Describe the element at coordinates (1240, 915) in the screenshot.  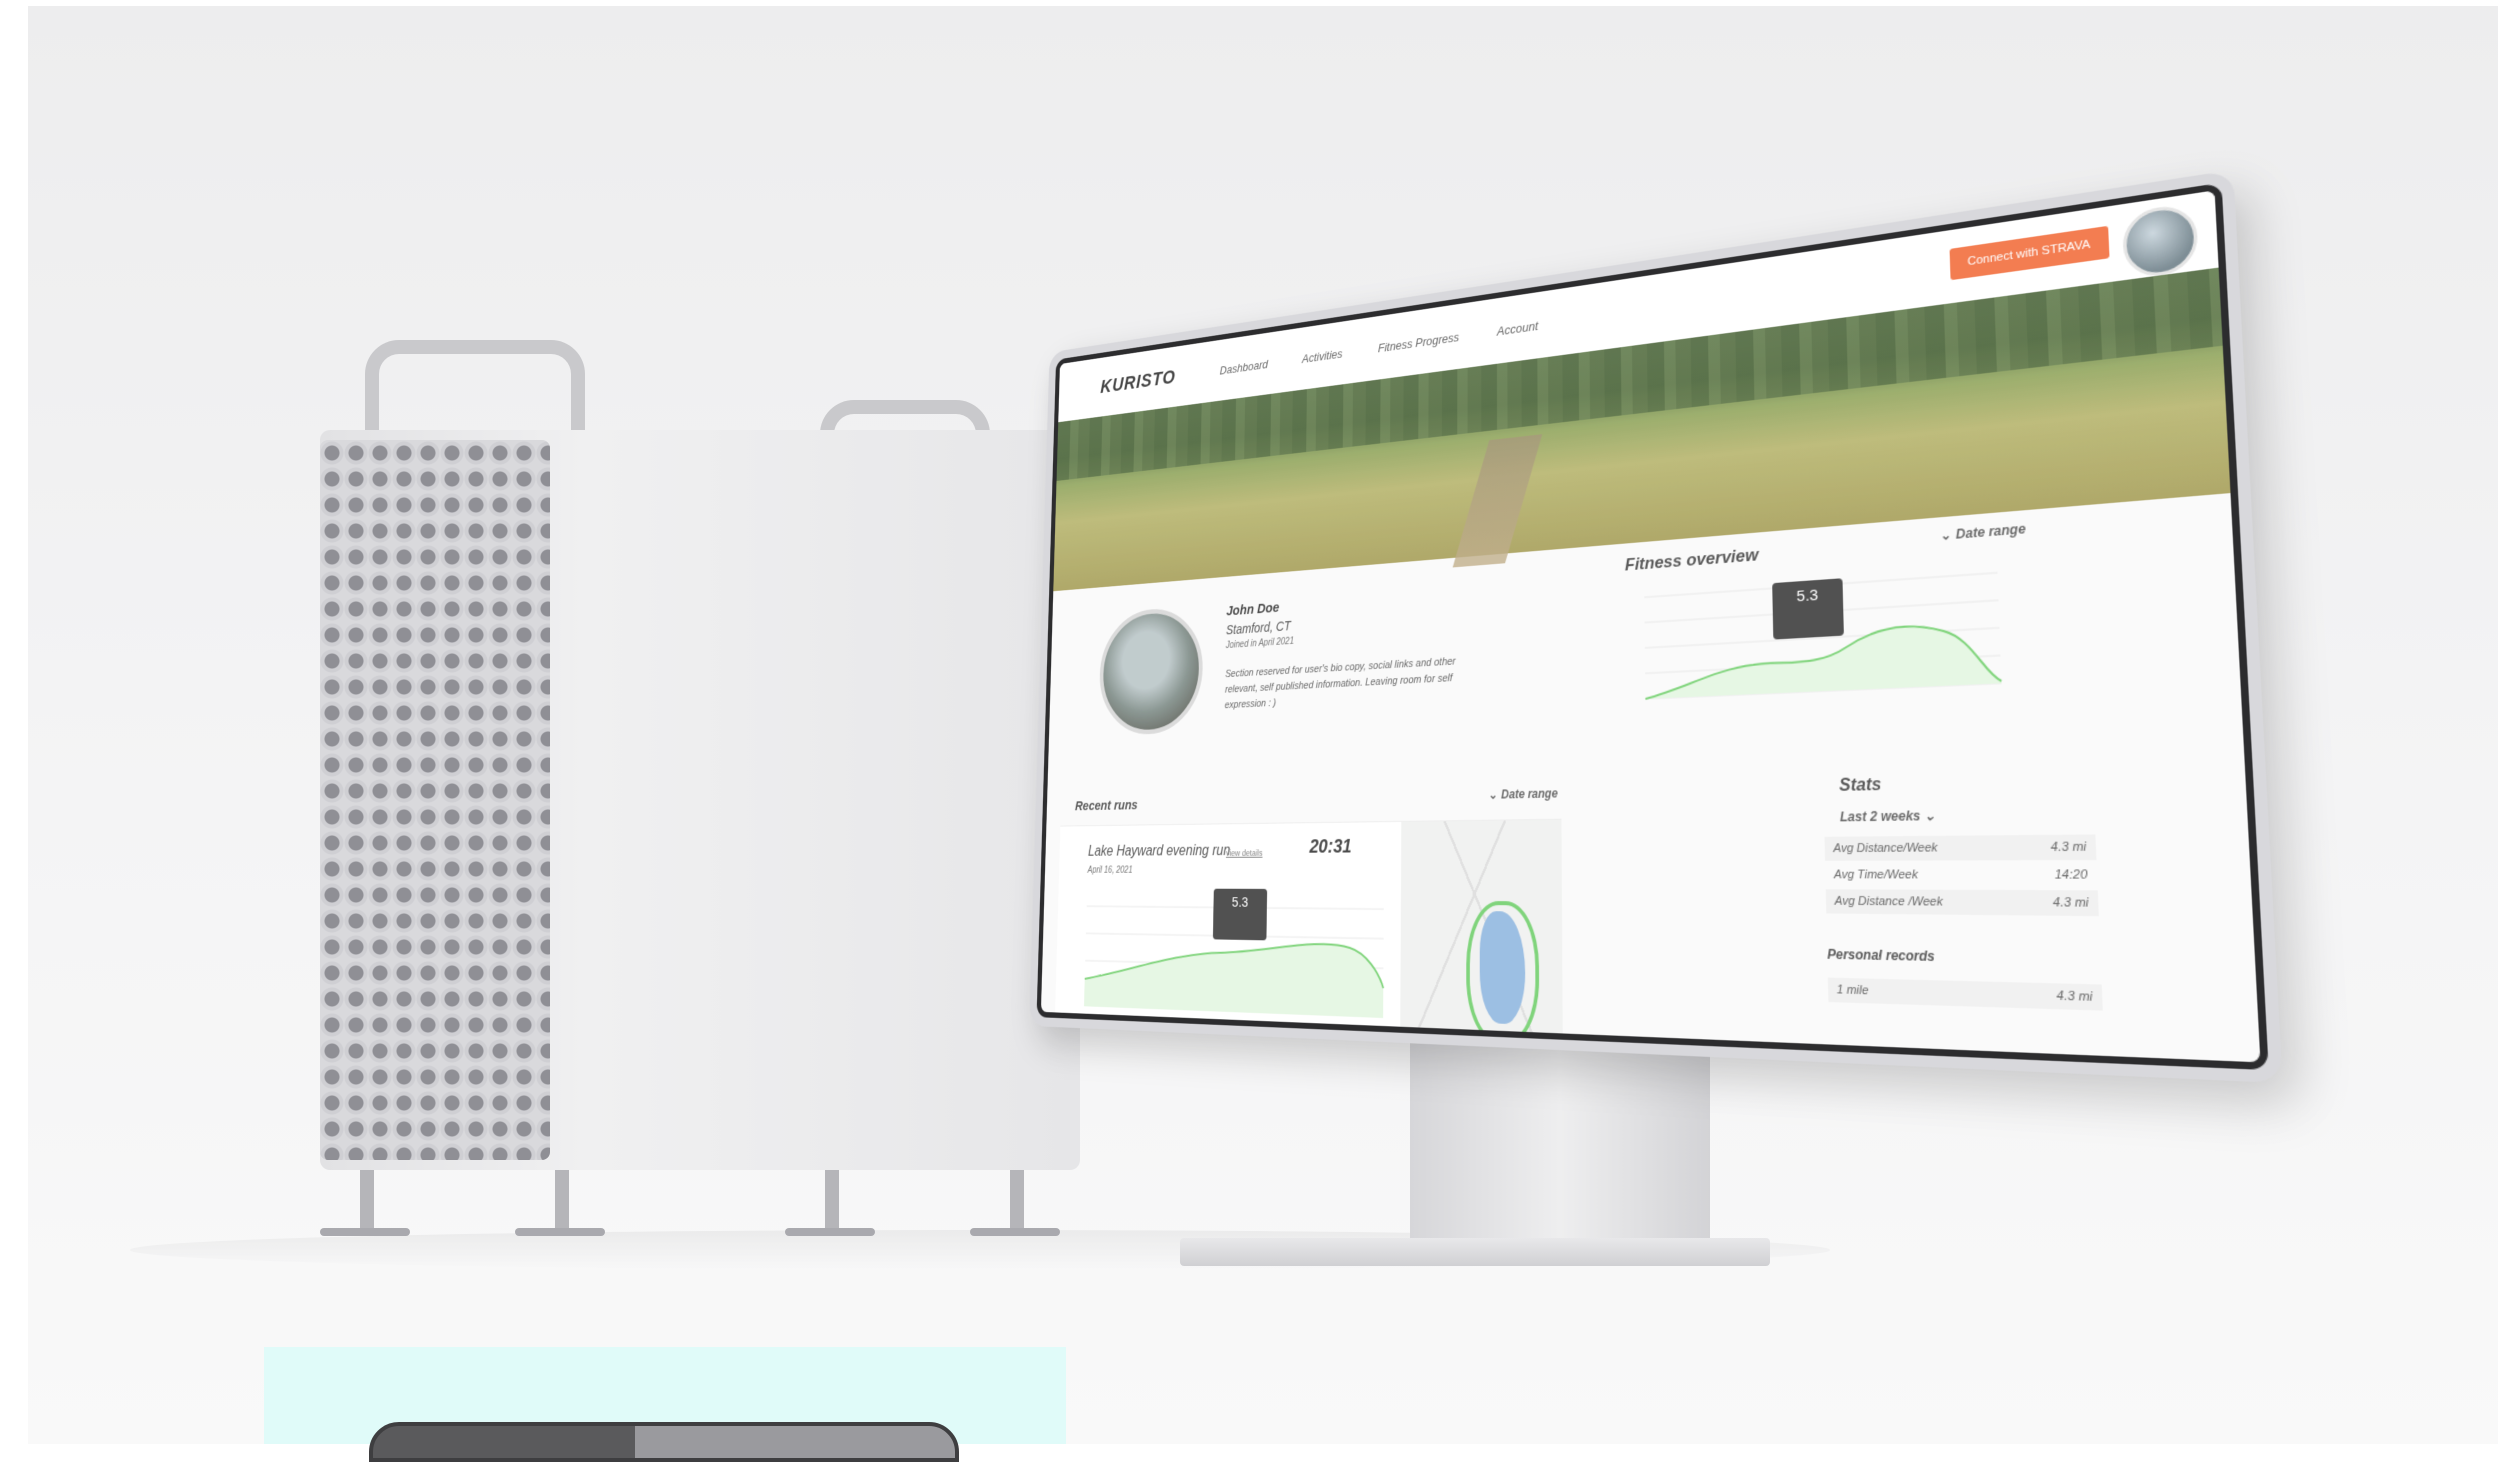
I see `run-chart-tooltip: 5.3` at that location.